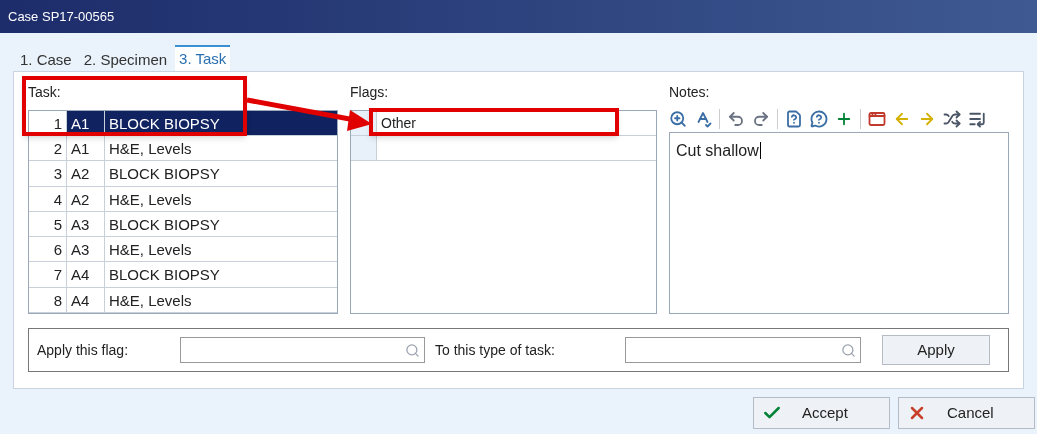 This screenshot has height=434, width=1037. I want to click on window-icon, so click(877, 119).